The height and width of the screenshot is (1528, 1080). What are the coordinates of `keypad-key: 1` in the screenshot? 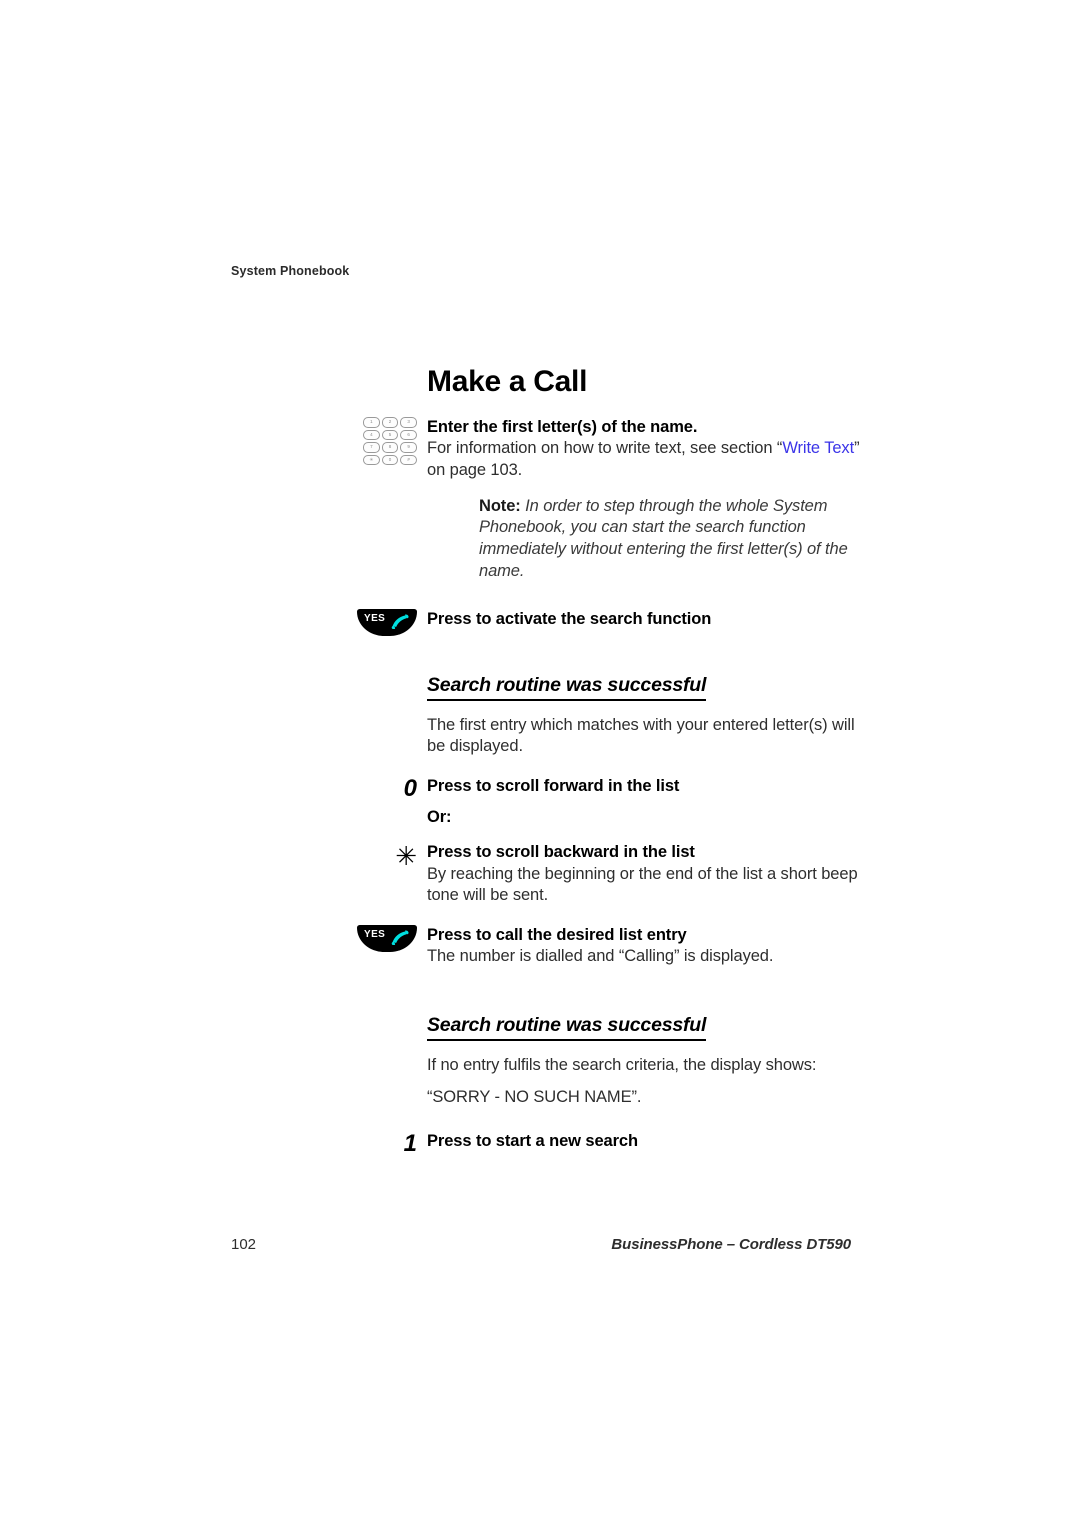 It's located at (371, 422).